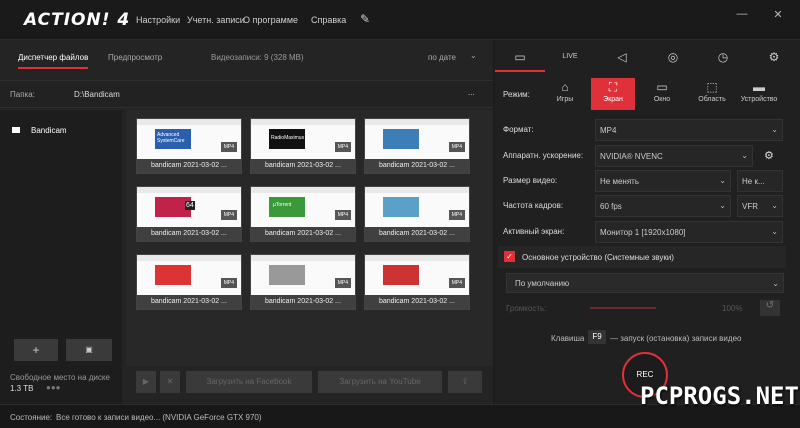  Describe the element at coordinates (613, 87) in the screenshot. I see `screen-icon: ⛶` at that location.